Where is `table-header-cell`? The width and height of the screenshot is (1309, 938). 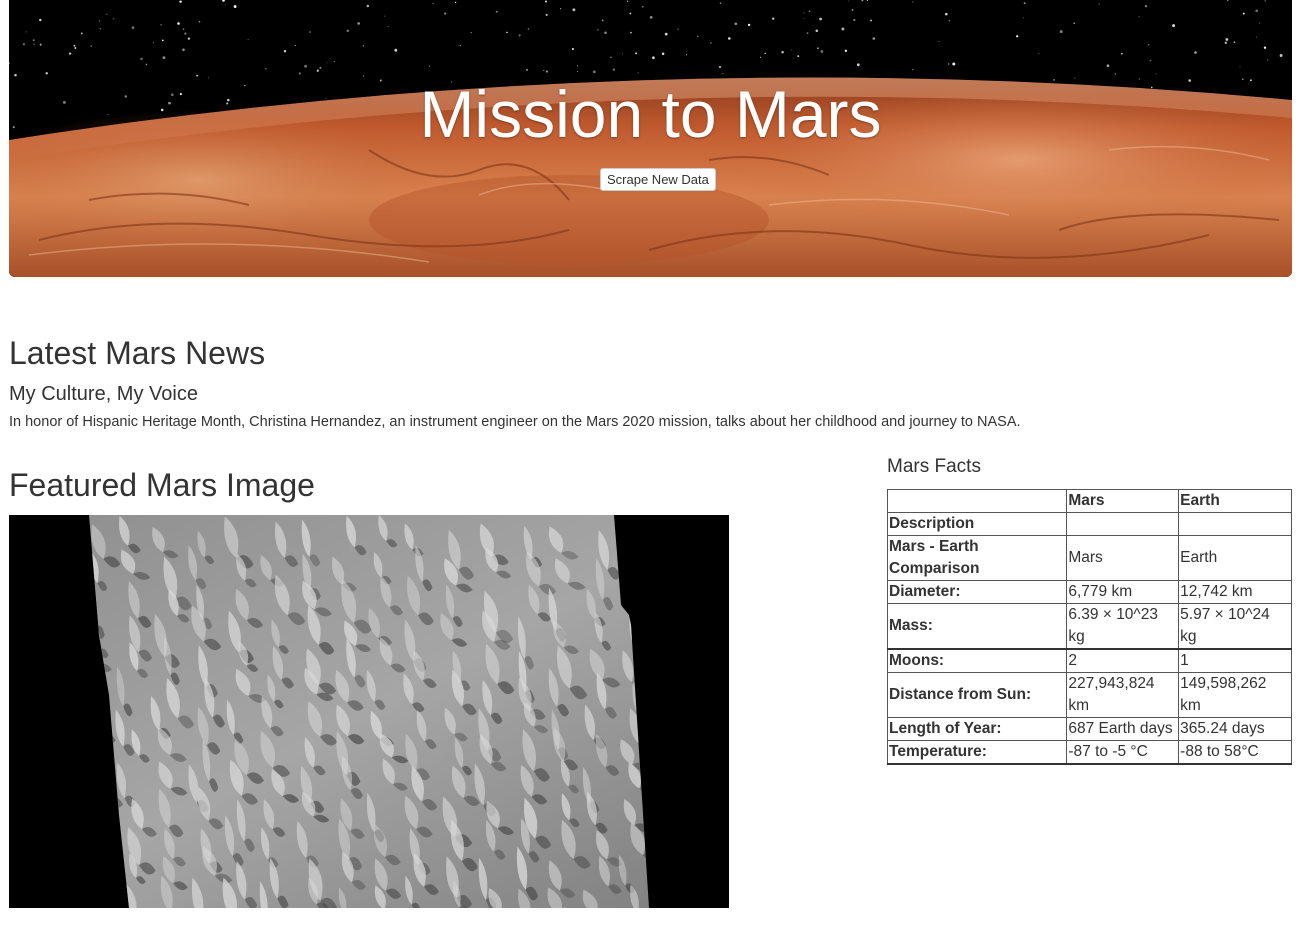
table-header-cell is located at coordinates (977, 501).